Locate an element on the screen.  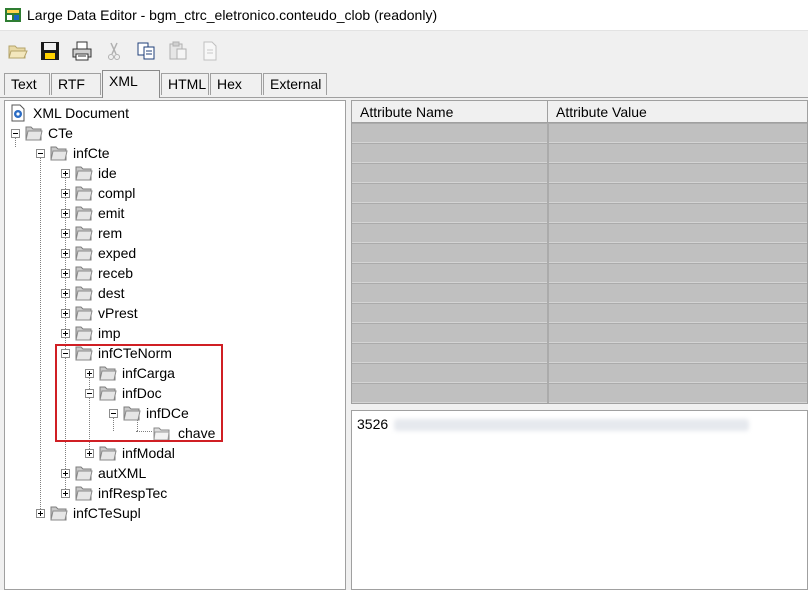
tree-node-label: exped is located at coordinates (117, 253).